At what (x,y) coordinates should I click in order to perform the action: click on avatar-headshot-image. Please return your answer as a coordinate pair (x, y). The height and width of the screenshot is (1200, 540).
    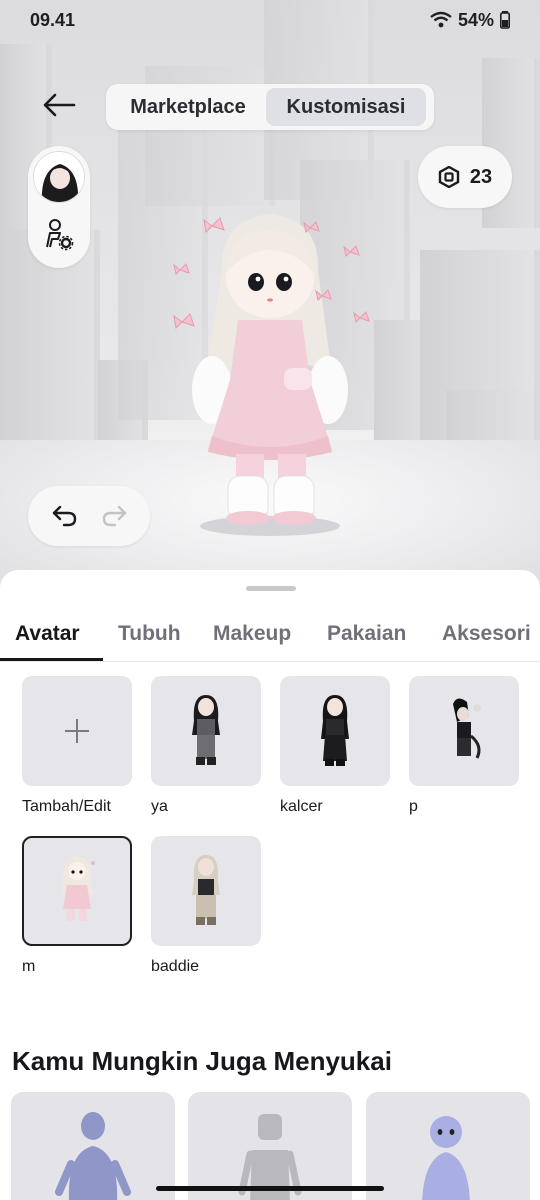
    Looking at the image, I should click on (59, 177).